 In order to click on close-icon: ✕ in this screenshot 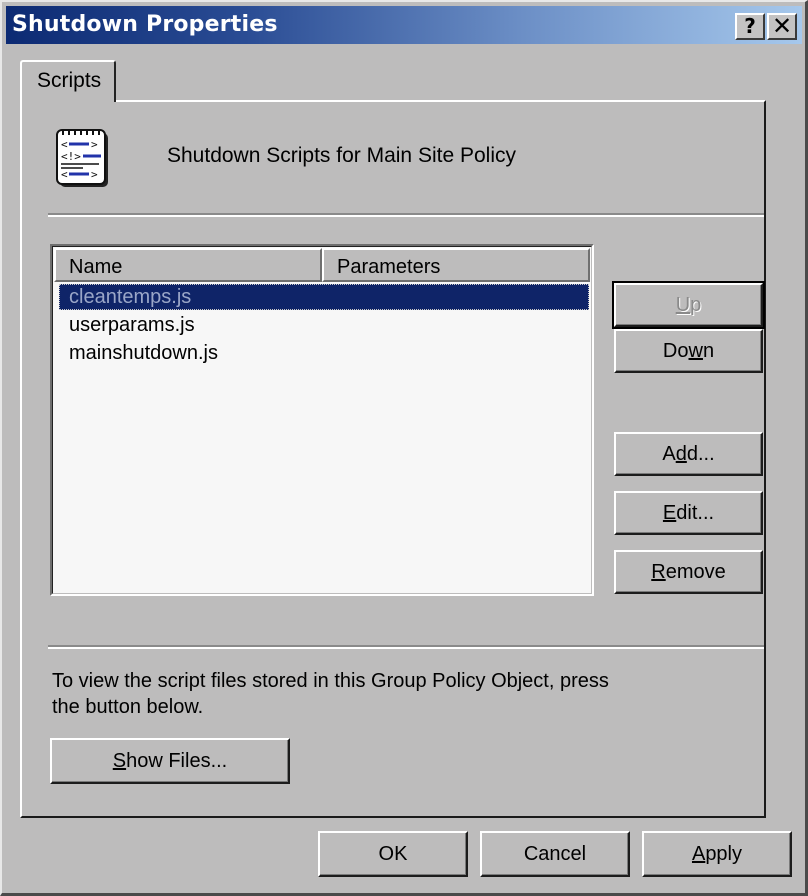, I will do `click(782, 26)`.